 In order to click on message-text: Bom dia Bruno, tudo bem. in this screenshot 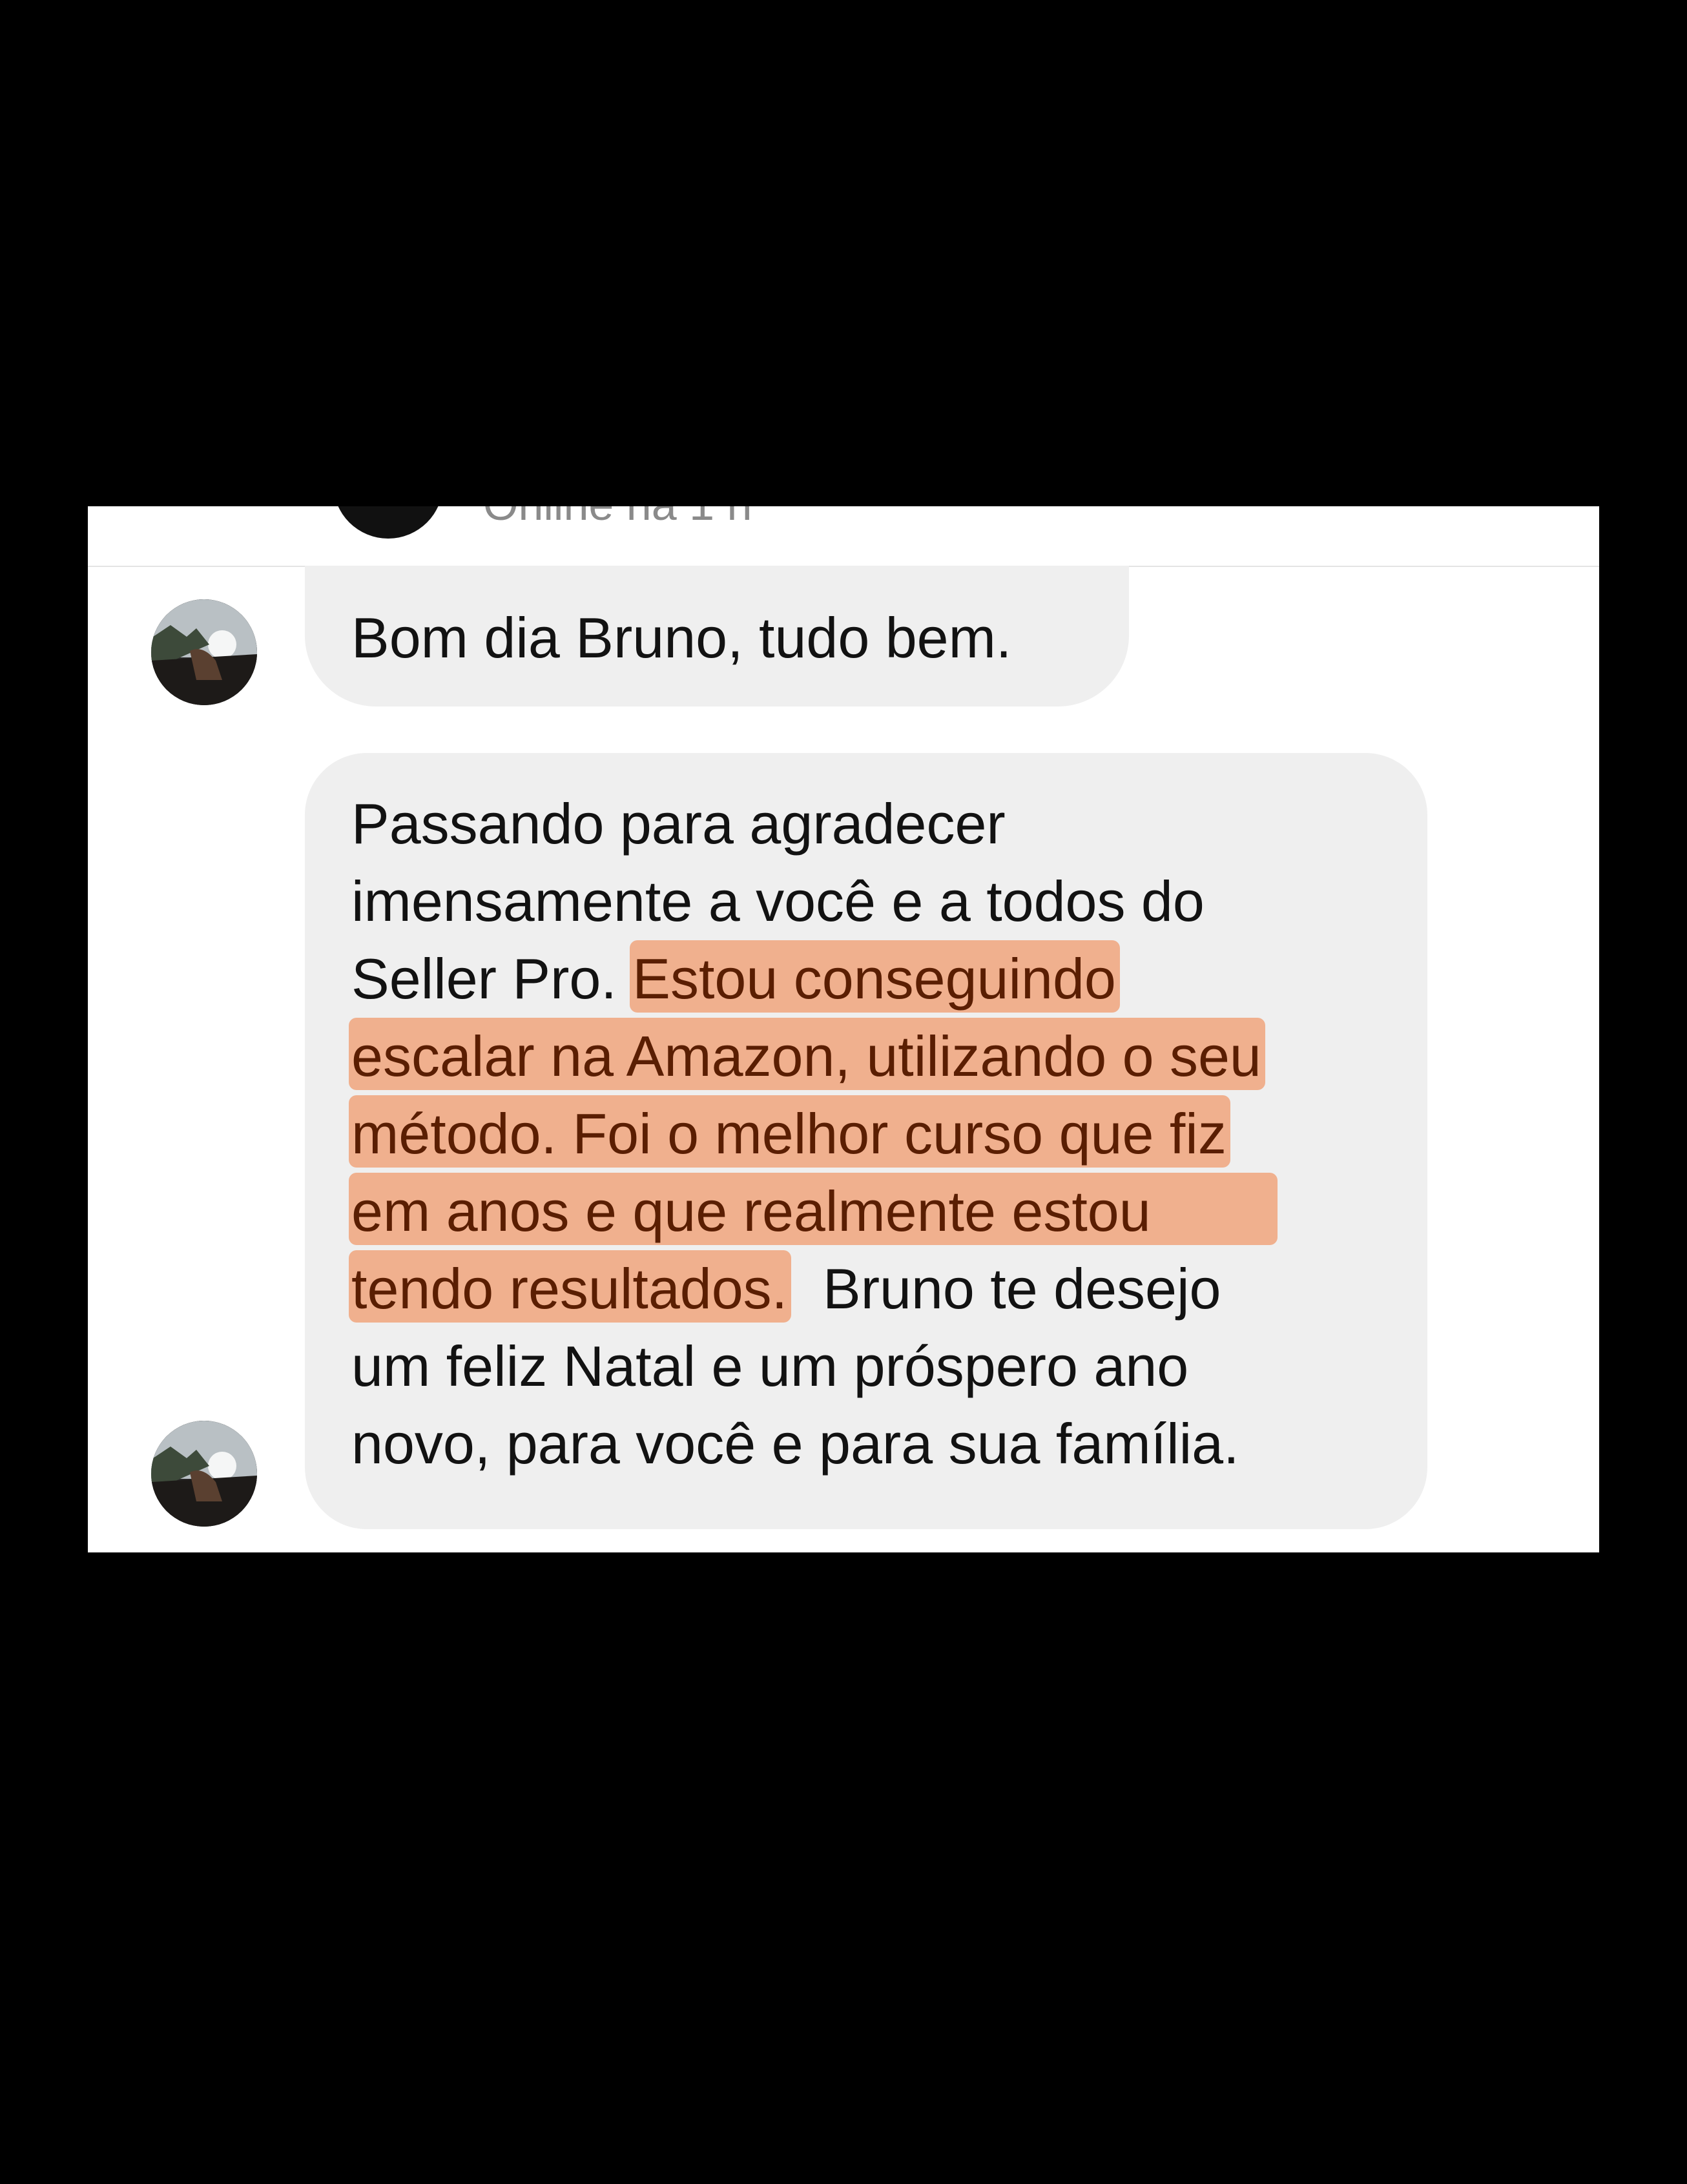, I will do `click(682, 638)`.